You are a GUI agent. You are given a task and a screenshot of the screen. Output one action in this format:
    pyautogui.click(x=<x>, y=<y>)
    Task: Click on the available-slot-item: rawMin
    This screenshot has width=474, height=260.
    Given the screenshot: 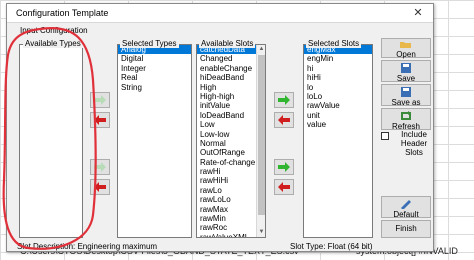 What is the action you would take?
    pyautogui.click(x=231, y=218)
    